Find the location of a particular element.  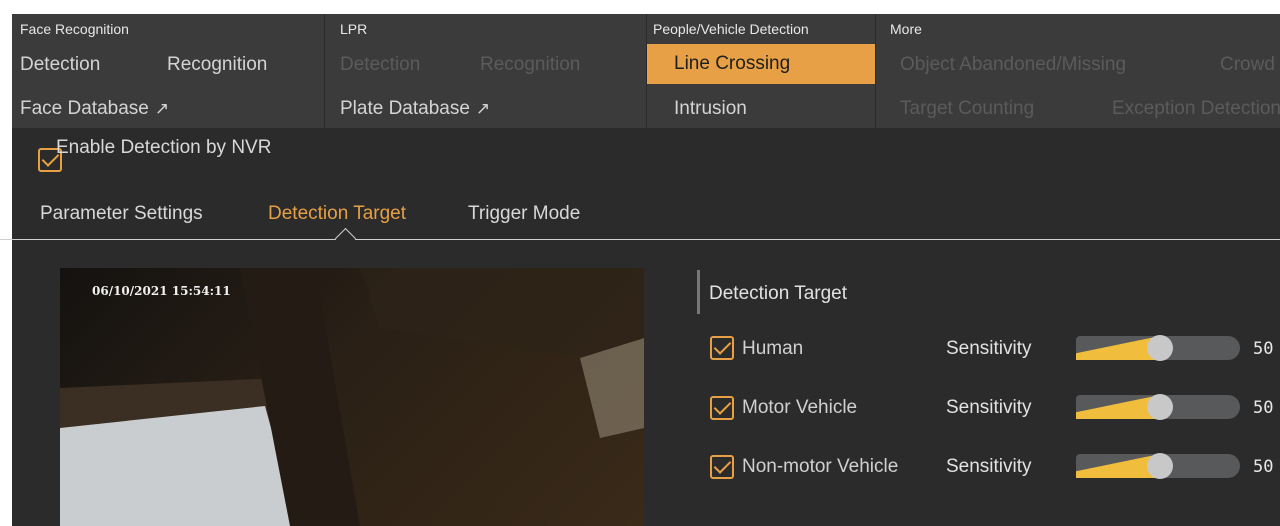

video-timestamp: 06/10/2021 15:54:11 is located at coordinates (161, 291).